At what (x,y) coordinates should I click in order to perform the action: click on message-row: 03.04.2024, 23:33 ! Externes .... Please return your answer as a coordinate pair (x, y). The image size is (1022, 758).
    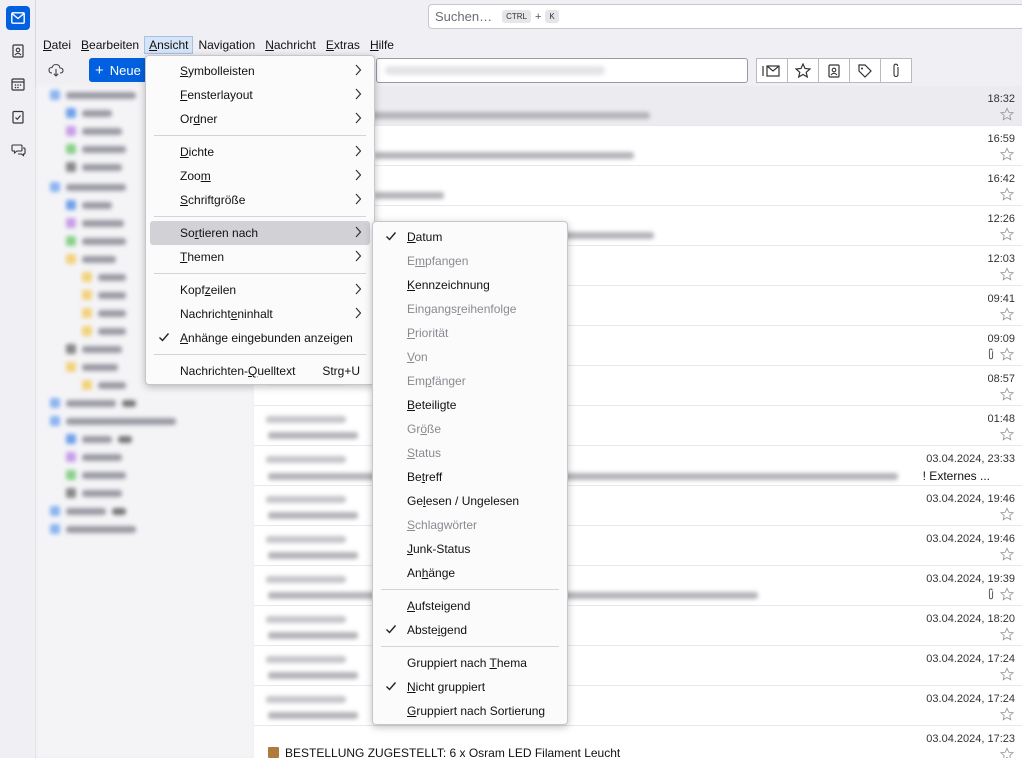
    Looking at the image, I should click on (638, 466).